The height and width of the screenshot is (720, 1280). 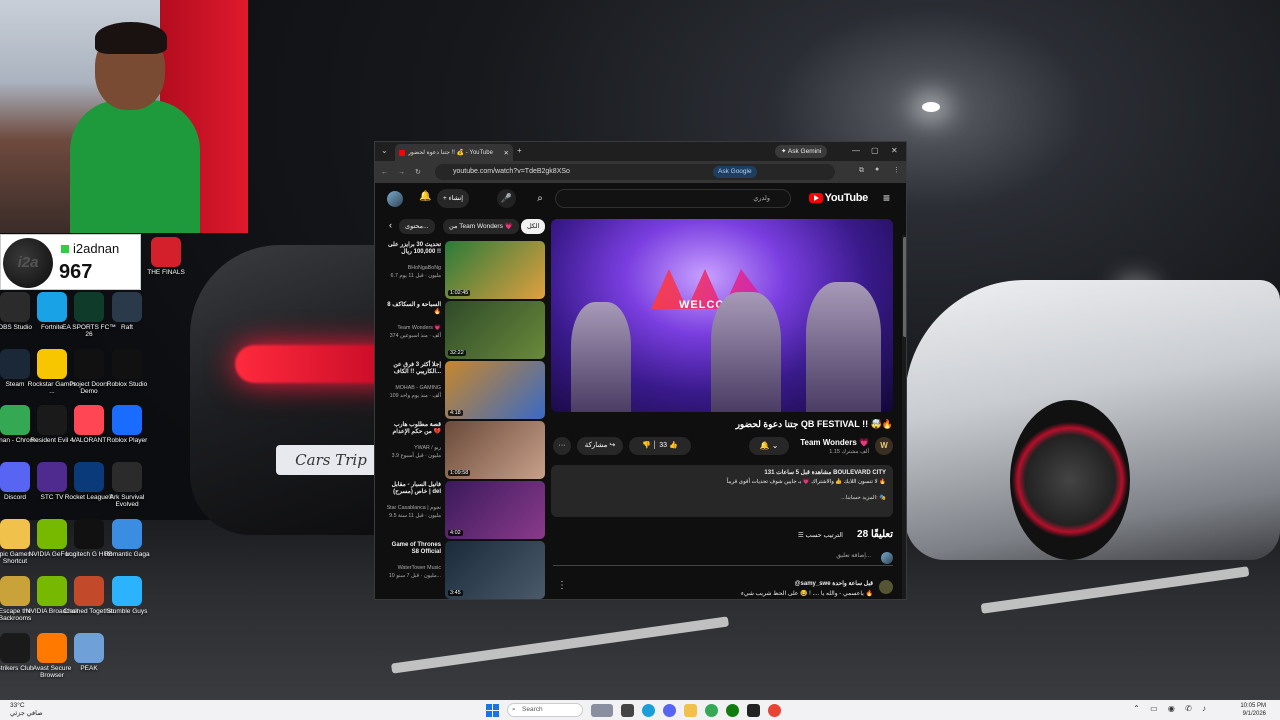 I want to click on desktop-icon: Roblox Player, so click(x=127, y=424).